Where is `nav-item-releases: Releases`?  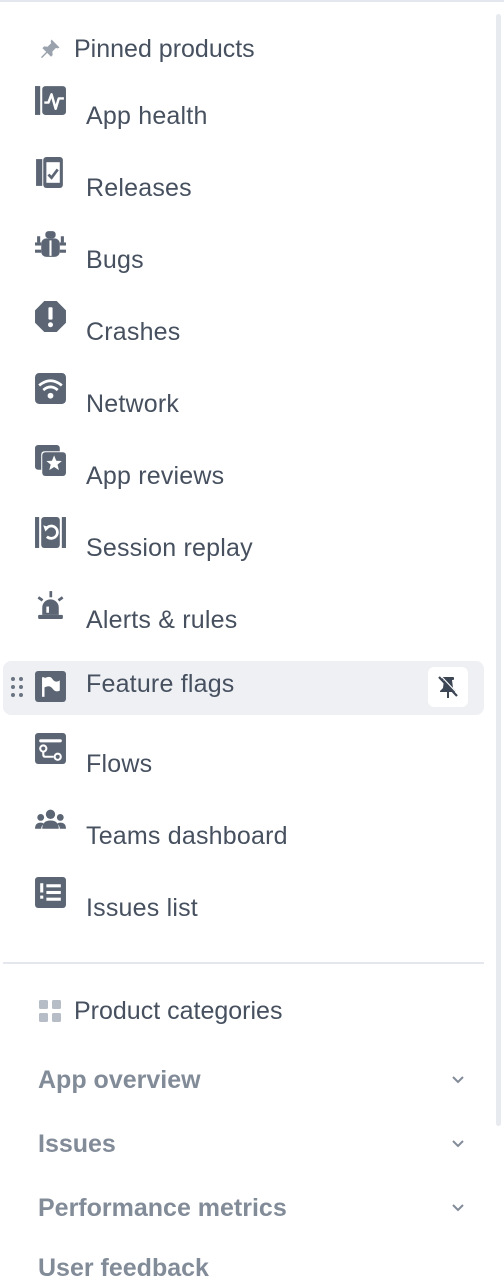
nav-item-releases: Releases is located at coordinates (252, 190).